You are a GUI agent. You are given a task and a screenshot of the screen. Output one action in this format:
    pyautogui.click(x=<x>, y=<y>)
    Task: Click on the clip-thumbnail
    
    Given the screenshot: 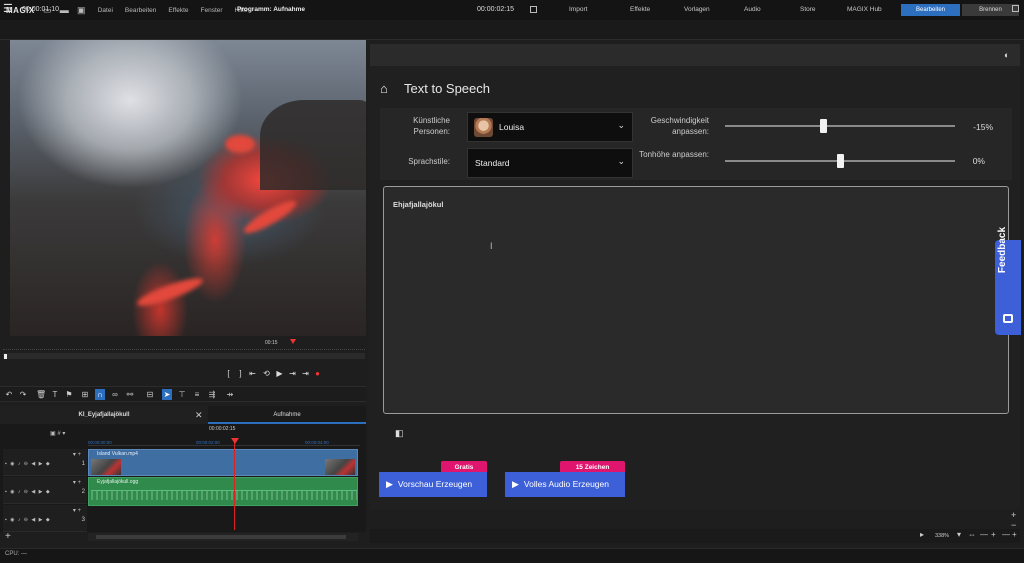 What is the action you would take?
    pyautogui.click(x=106, y=467)
    